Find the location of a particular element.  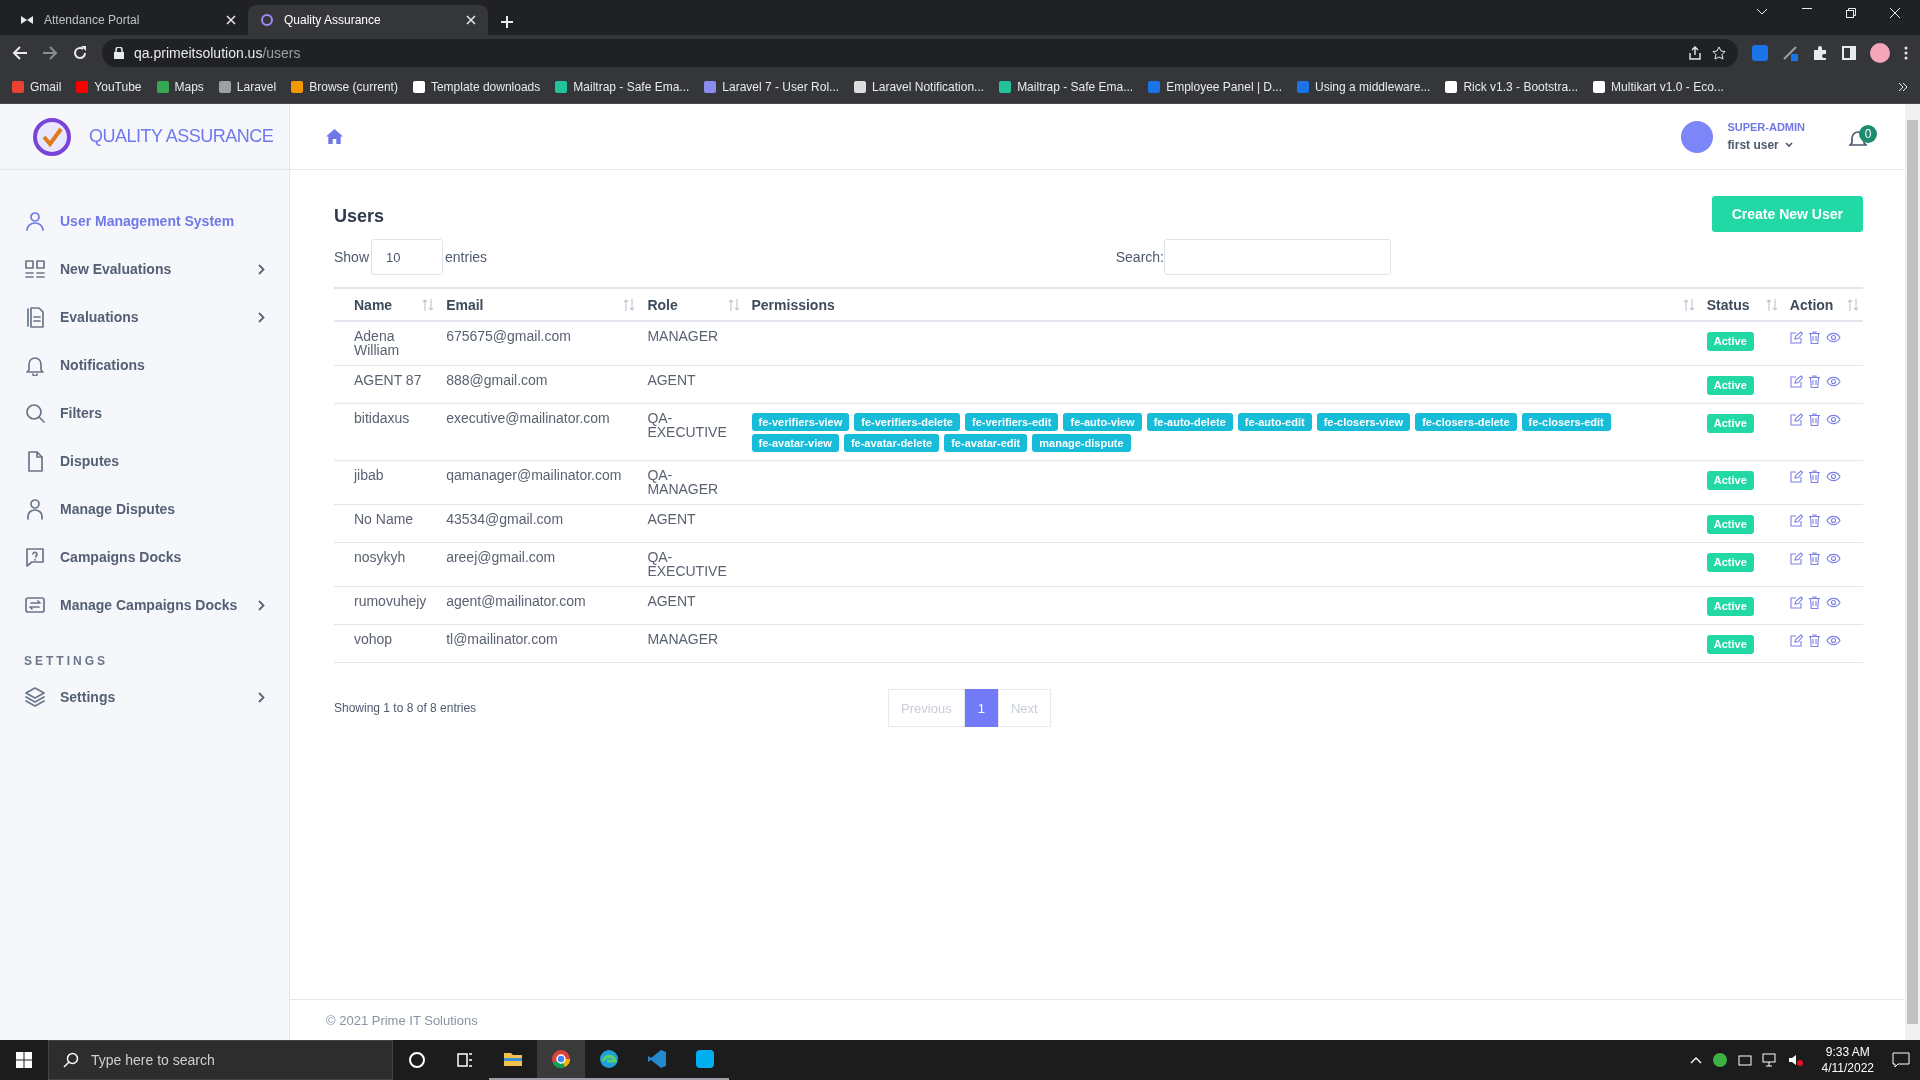

label: Show is located at coordinates (352, 257).